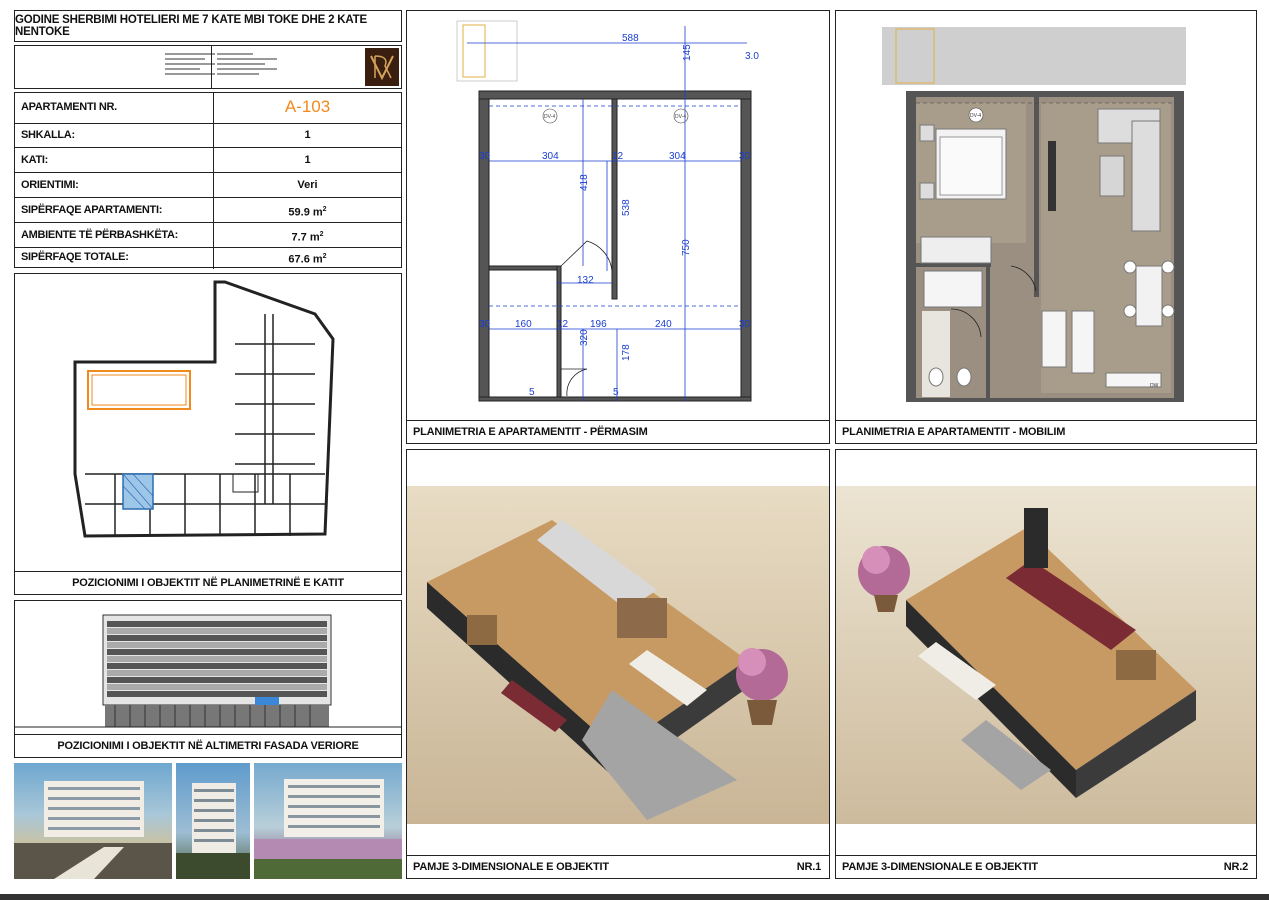 The width and height of the screenshot is (1269, 900). Describe the element at coordinates (686, 247) in the screenshot. I see `dim-750: 750` at that location.